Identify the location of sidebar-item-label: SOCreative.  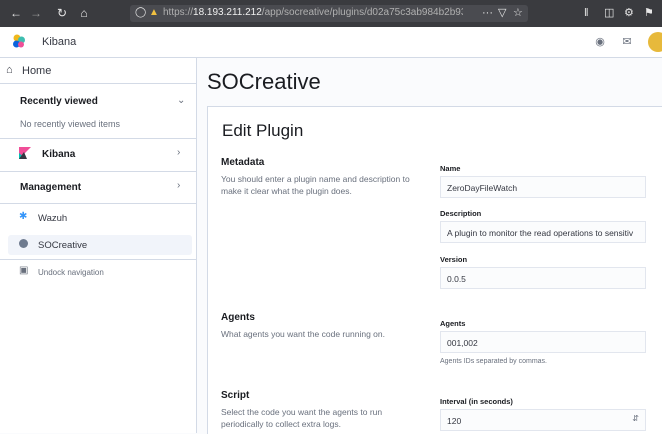
(63, 245).